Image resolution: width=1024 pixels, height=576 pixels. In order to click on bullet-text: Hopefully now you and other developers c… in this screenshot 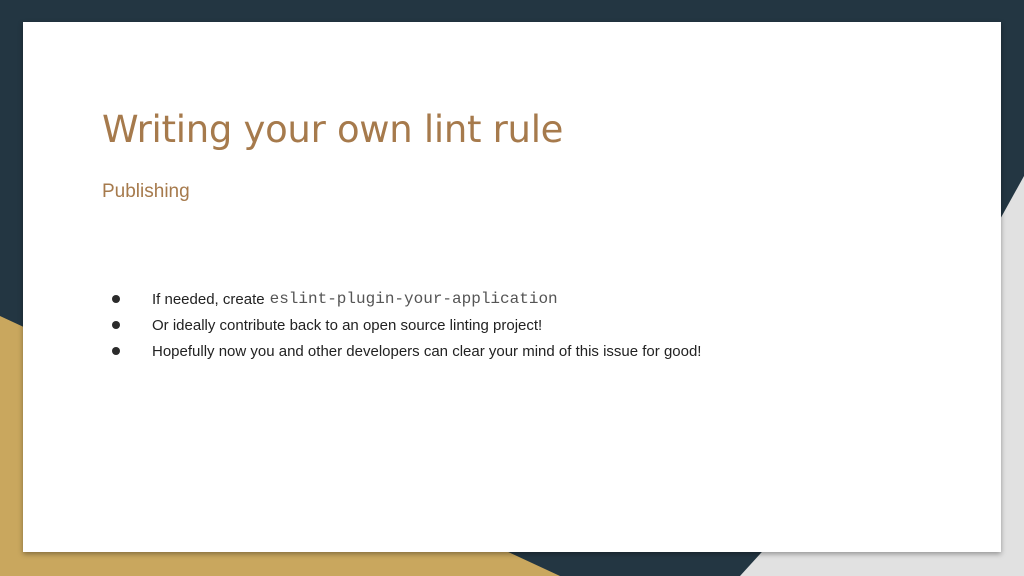, I will do `click(427, 351)`.